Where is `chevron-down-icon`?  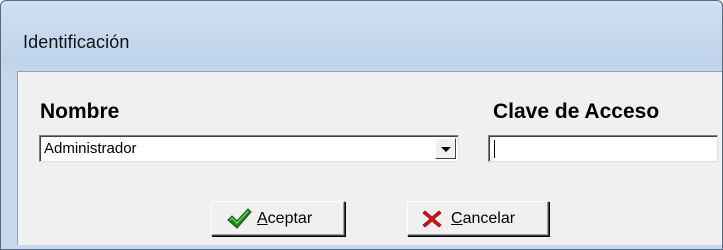 chevron-down-icon is located at coordinates (446, 149).